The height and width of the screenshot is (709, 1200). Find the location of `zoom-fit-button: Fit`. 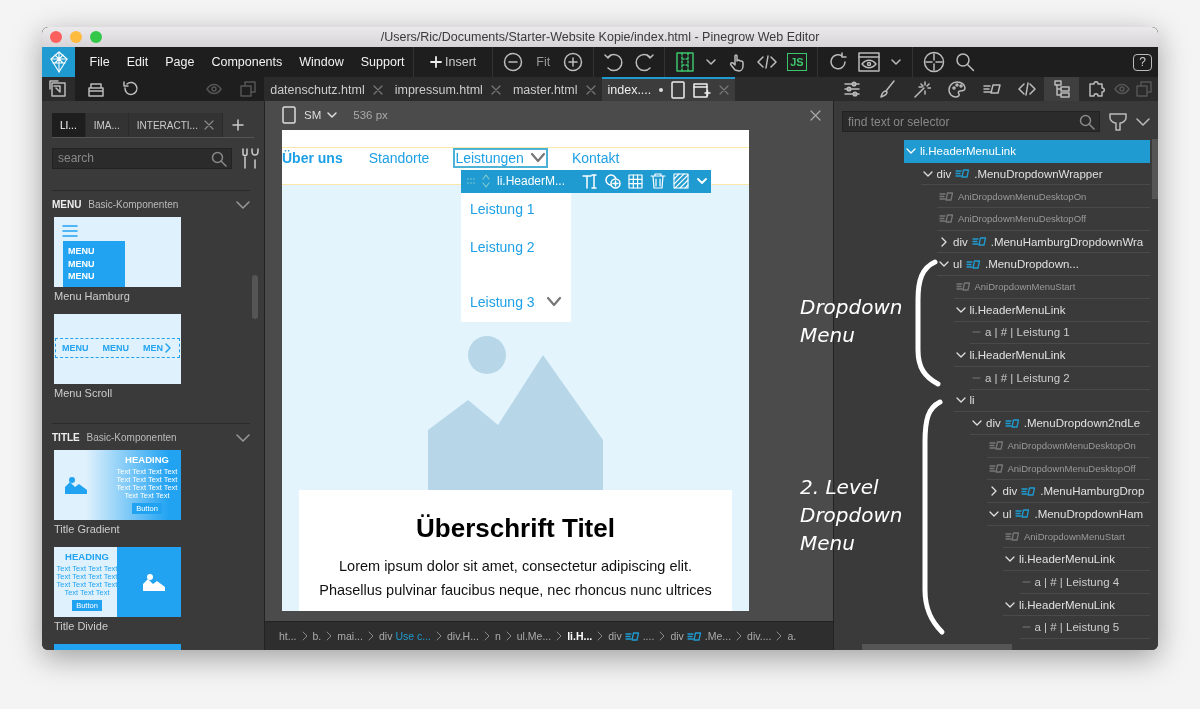

zoom-fit-button: Fit is located at coordinates (543, 62).